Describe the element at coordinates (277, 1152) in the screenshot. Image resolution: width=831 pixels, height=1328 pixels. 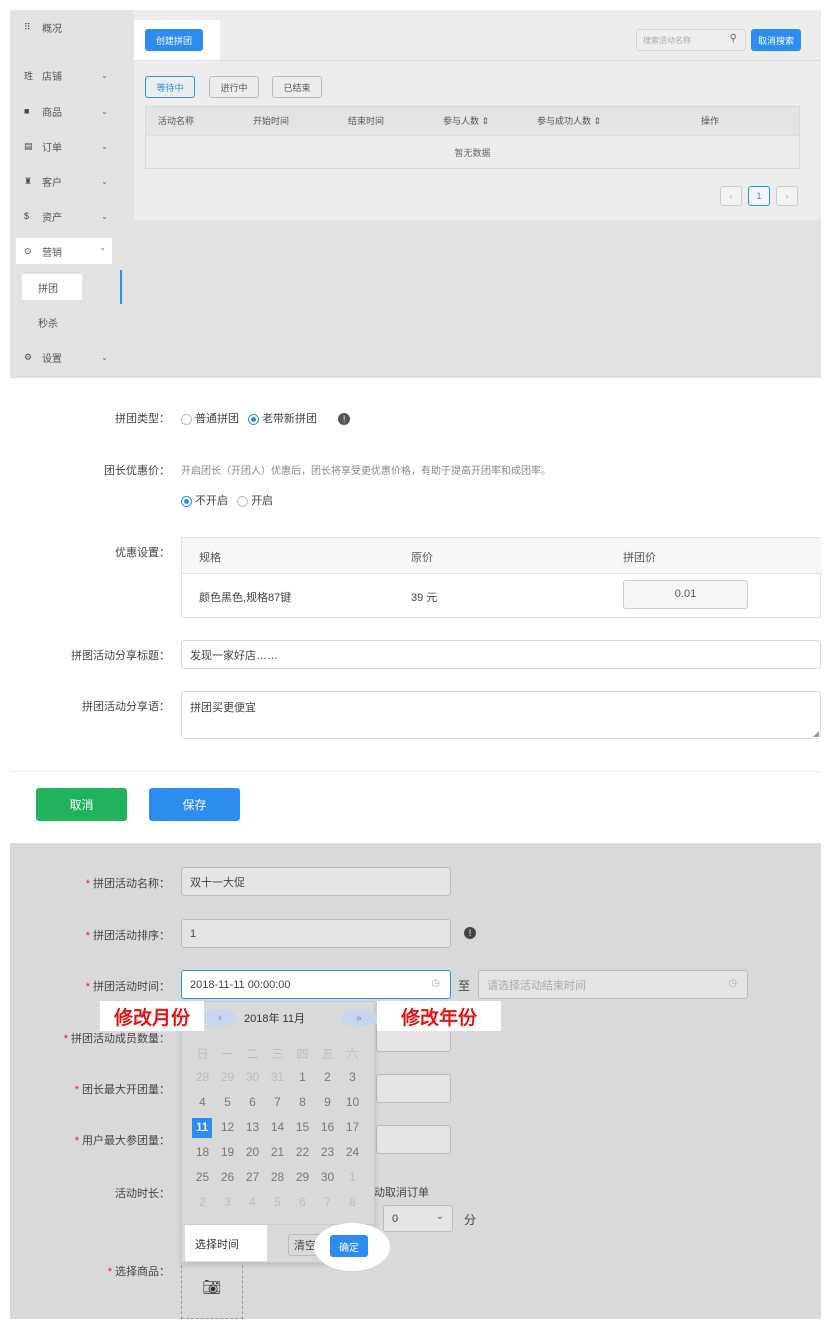
I see `calendar-day: 21` at that location.